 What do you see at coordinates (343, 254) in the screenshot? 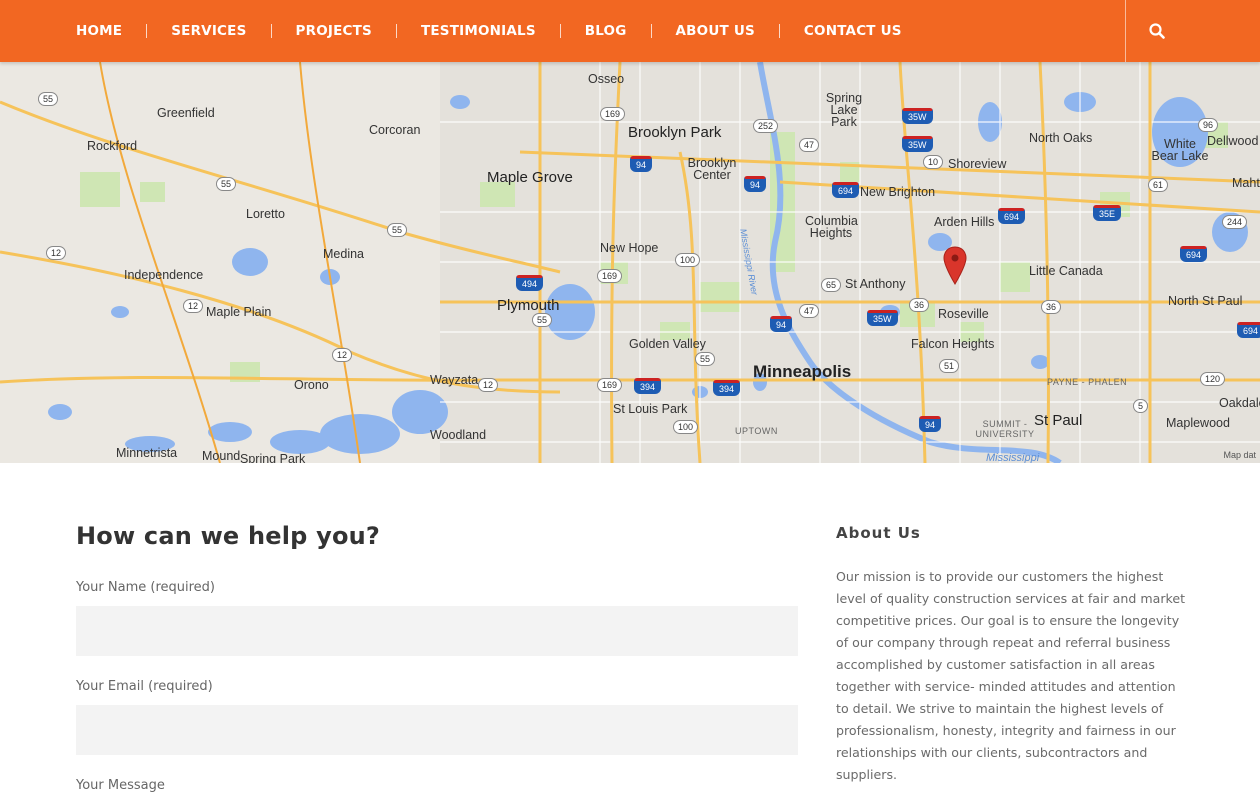
I see `map-label: Medina` at bounding box center [343, 254].